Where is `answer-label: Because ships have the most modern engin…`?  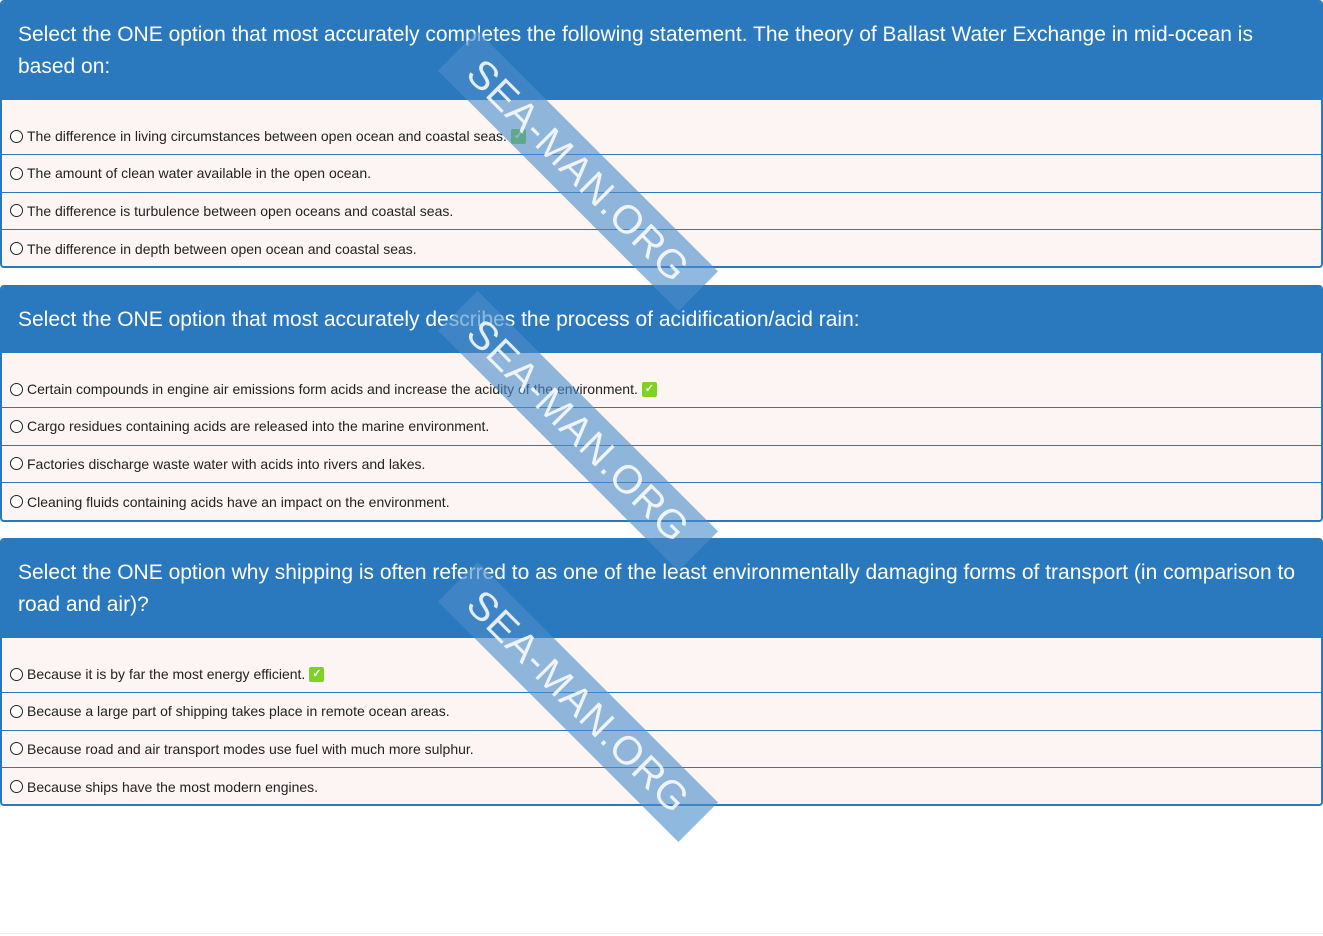
answer-label: Because ships have the most modern engin… is located at coordinates (173, 786).